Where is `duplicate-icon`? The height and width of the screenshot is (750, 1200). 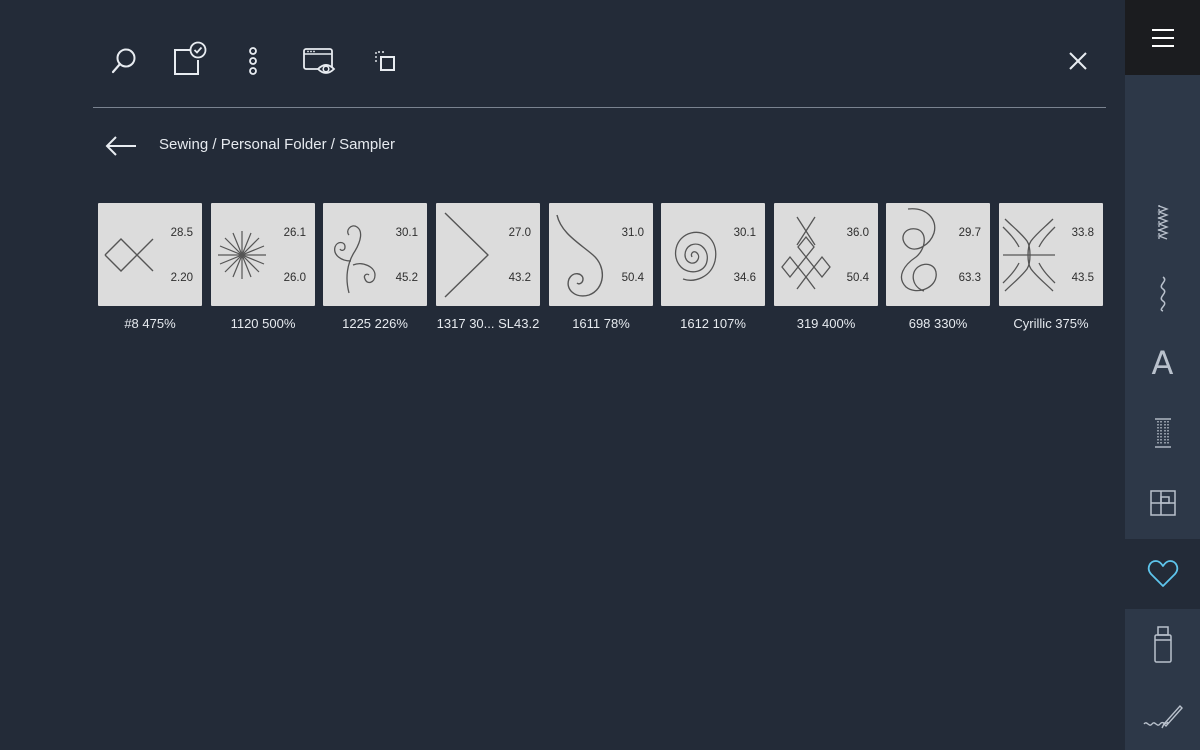
duplicate-icon is located at coordinates (385, 61).